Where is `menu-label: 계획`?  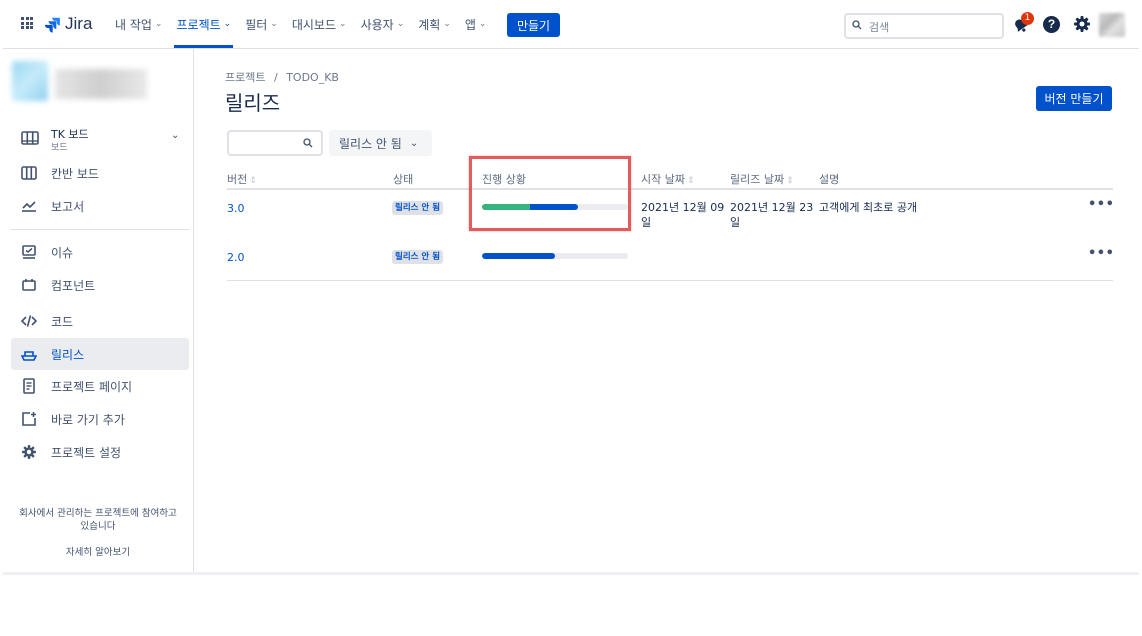 menu-label: 계획 is located at coordinates (429, 24).